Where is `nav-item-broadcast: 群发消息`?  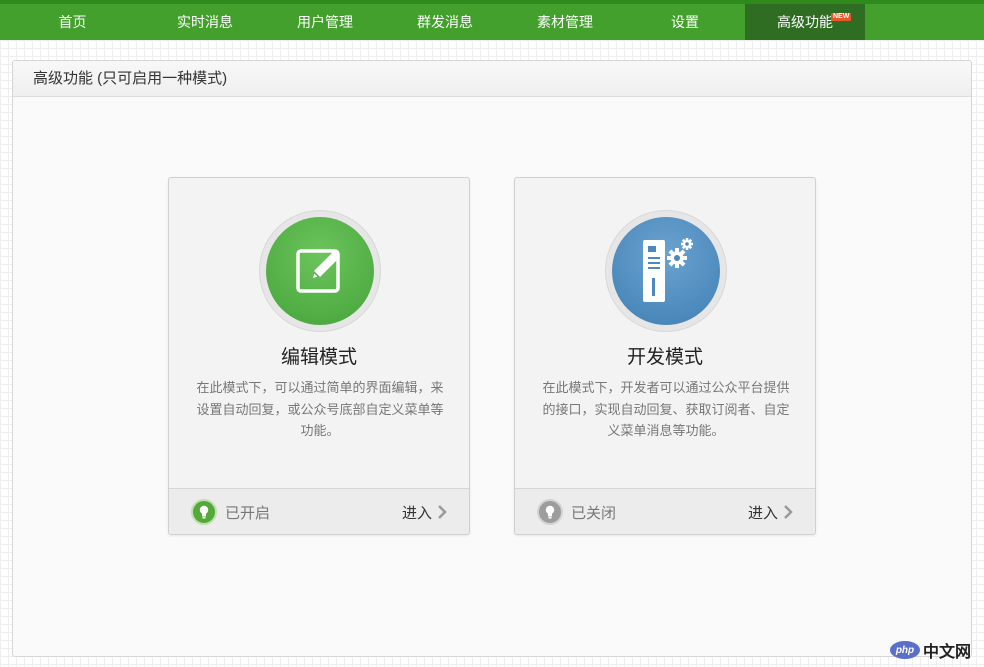 nav-item-broadcast: 群发消息 is located at coordinates (445, 22).